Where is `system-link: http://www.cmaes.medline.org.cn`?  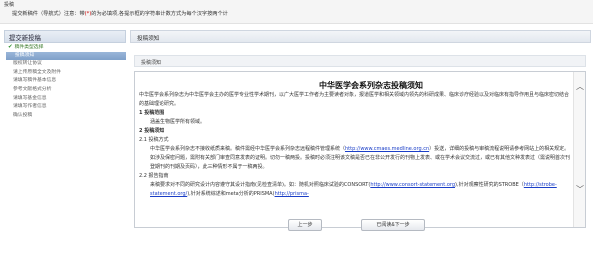
system-link: http://www.cmaes.medline.org.cn is located at coordinates (387, 149).